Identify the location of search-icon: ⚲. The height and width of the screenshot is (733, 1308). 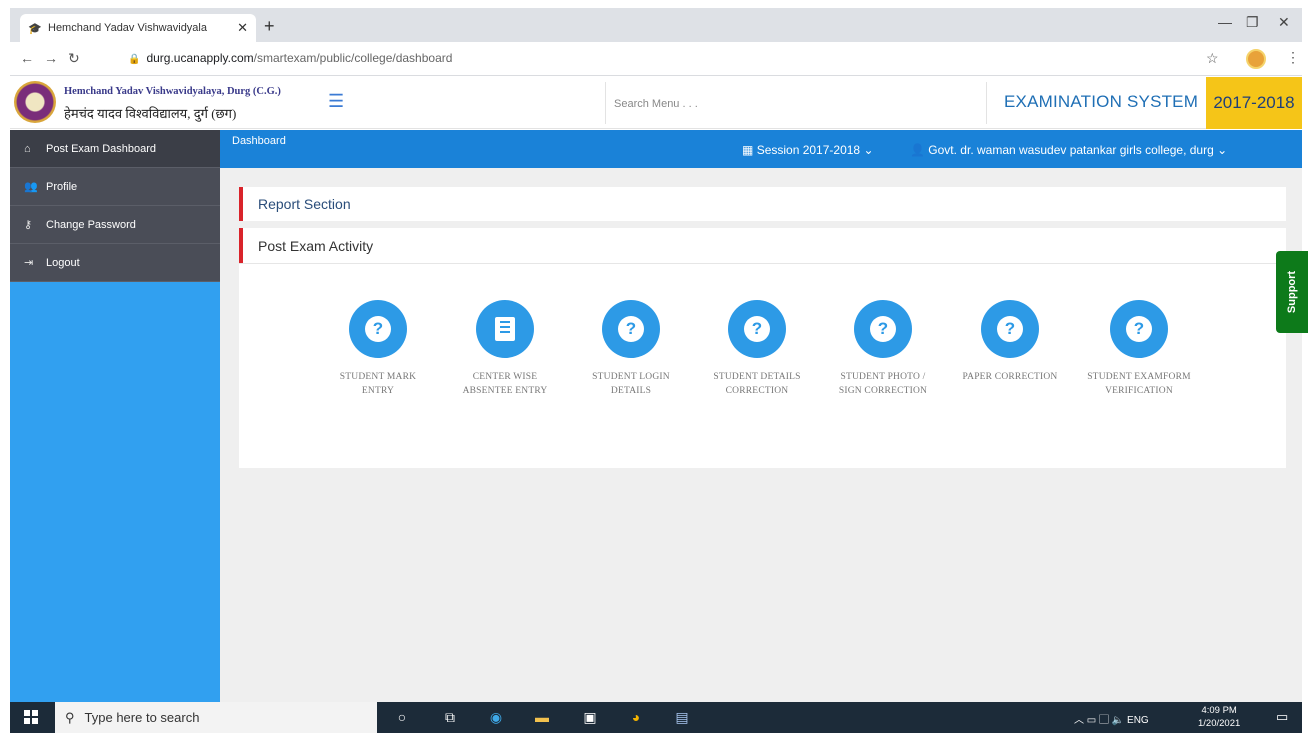
(70, 717).